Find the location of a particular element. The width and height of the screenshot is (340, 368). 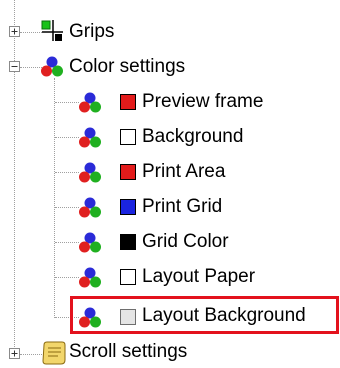

tree-item-label: Print Area is located at coordinates (184, 171).